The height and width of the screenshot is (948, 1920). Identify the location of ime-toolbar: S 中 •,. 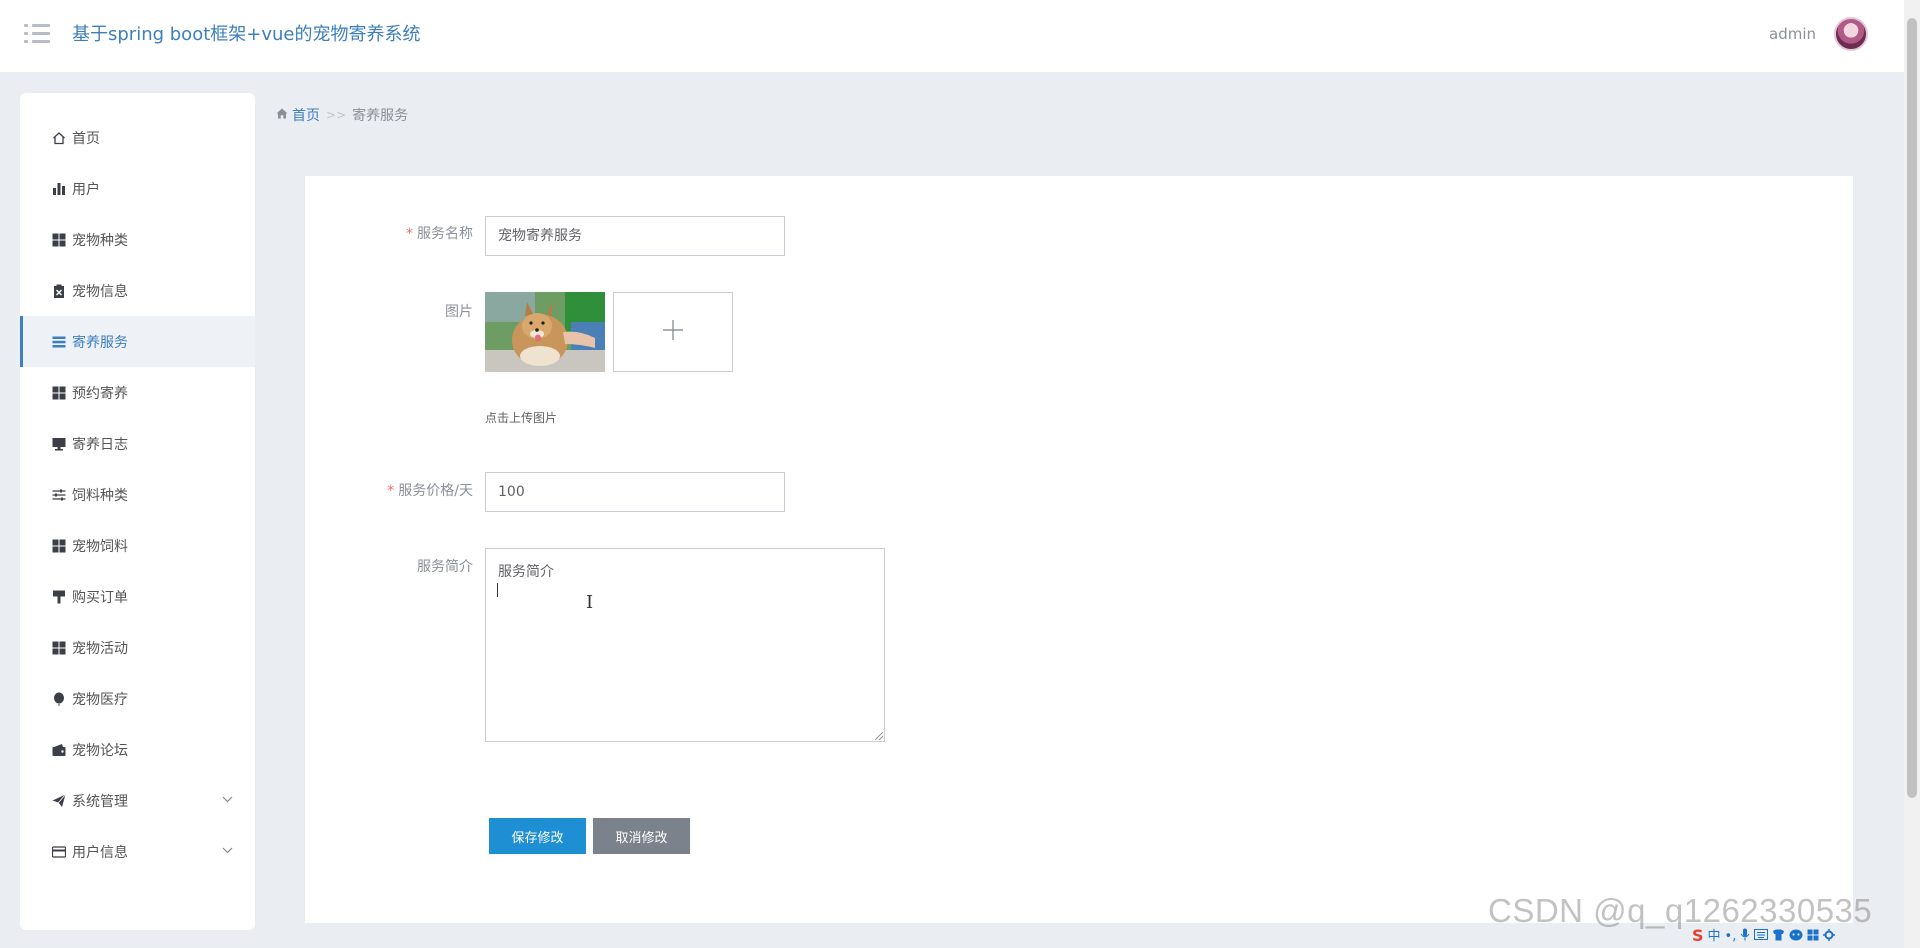
(1798, 936).